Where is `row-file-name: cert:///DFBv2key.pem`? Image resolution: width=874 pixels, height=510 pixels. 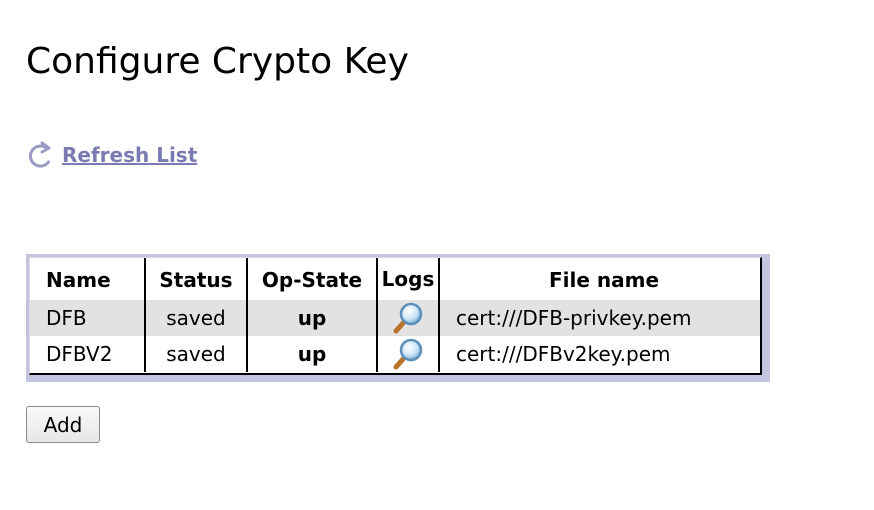
row-file-name: cert:///DFBv2key.pem is located at coordinates (599, 354).